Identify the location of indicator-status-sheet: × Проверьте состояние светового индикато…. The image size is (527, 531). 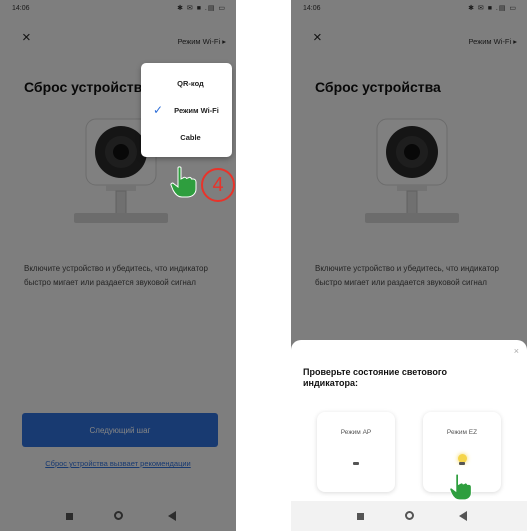
(409, 420).